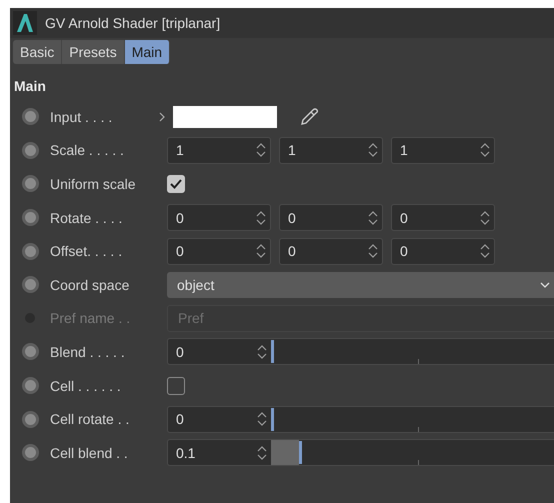 Image resolution: width=554 pixels, height=503 pixels. I want to click on parameter-label: Pref name . ., so click(91, 318).